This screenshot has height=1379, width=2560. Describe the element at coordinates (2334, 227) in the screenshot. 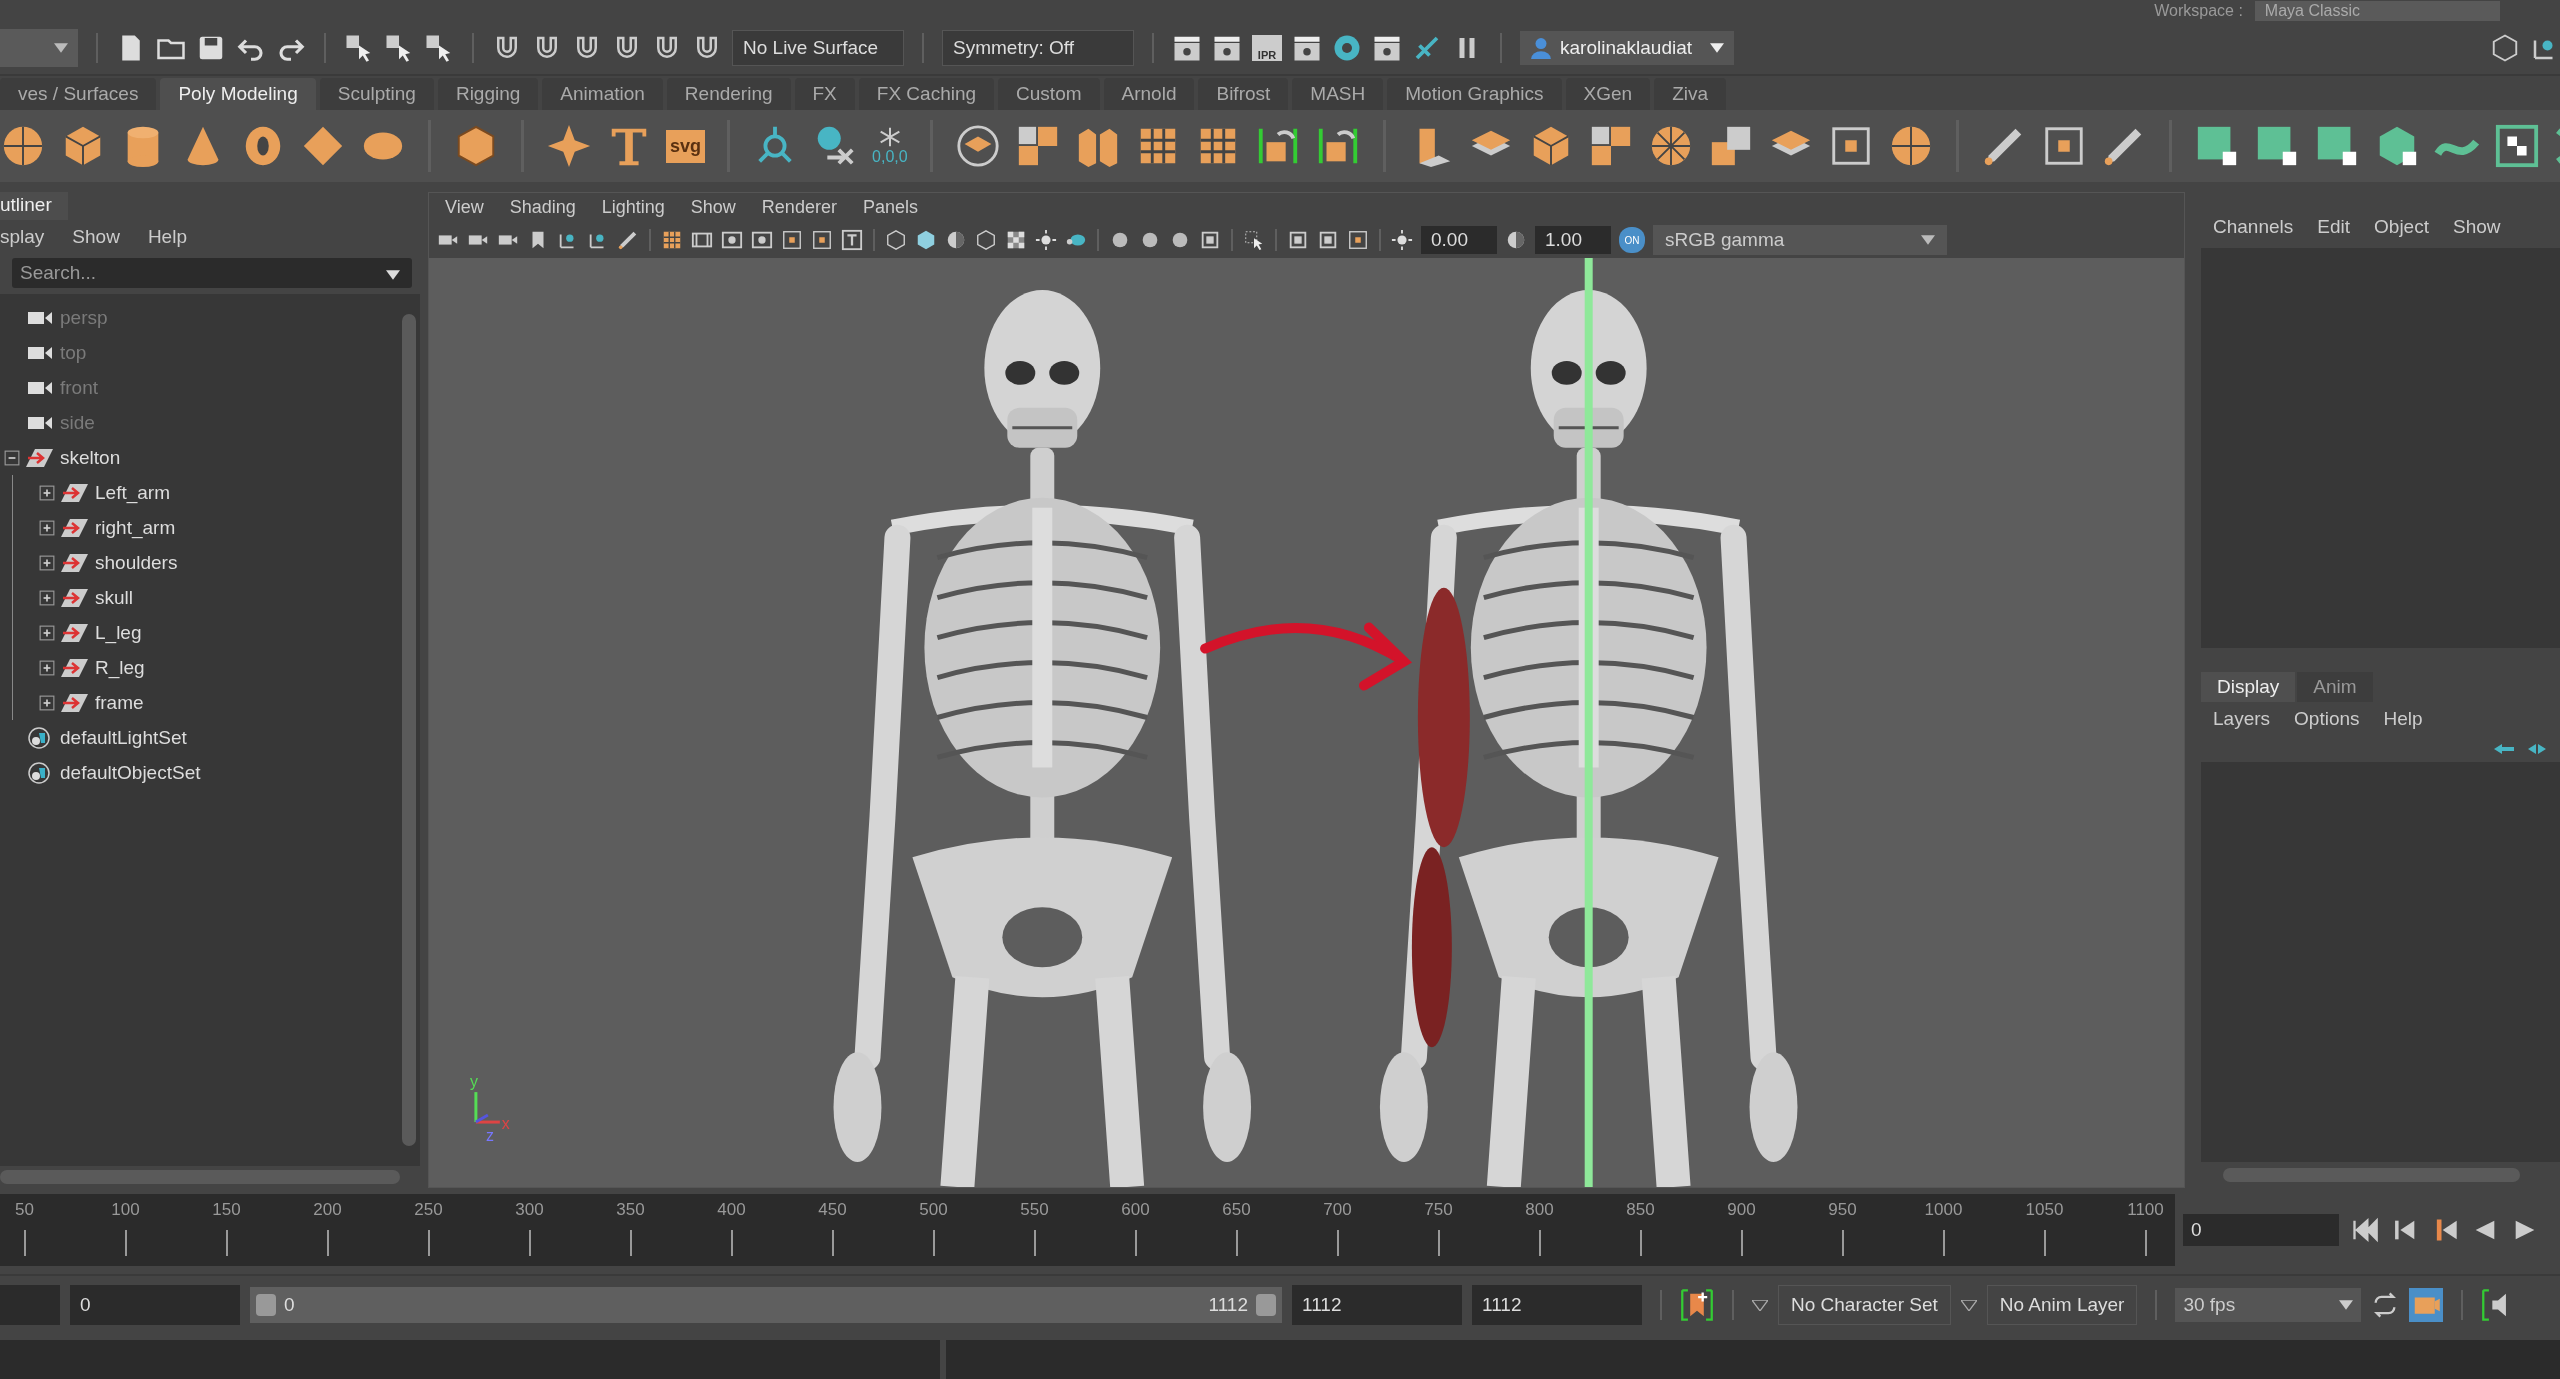

I see `menu-item: Edit` at that location.